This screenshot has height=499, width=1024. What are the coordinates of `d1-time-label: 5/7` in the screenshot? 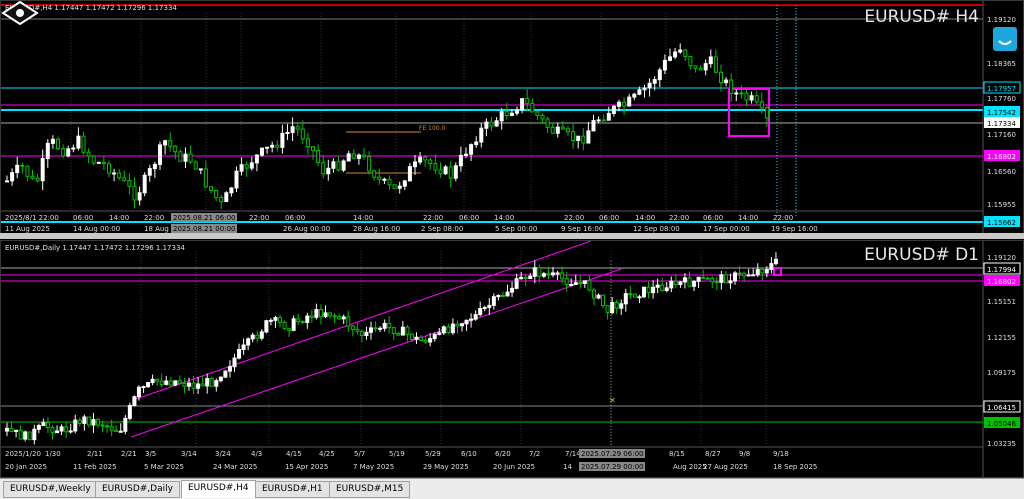 It's located at (359, 454).